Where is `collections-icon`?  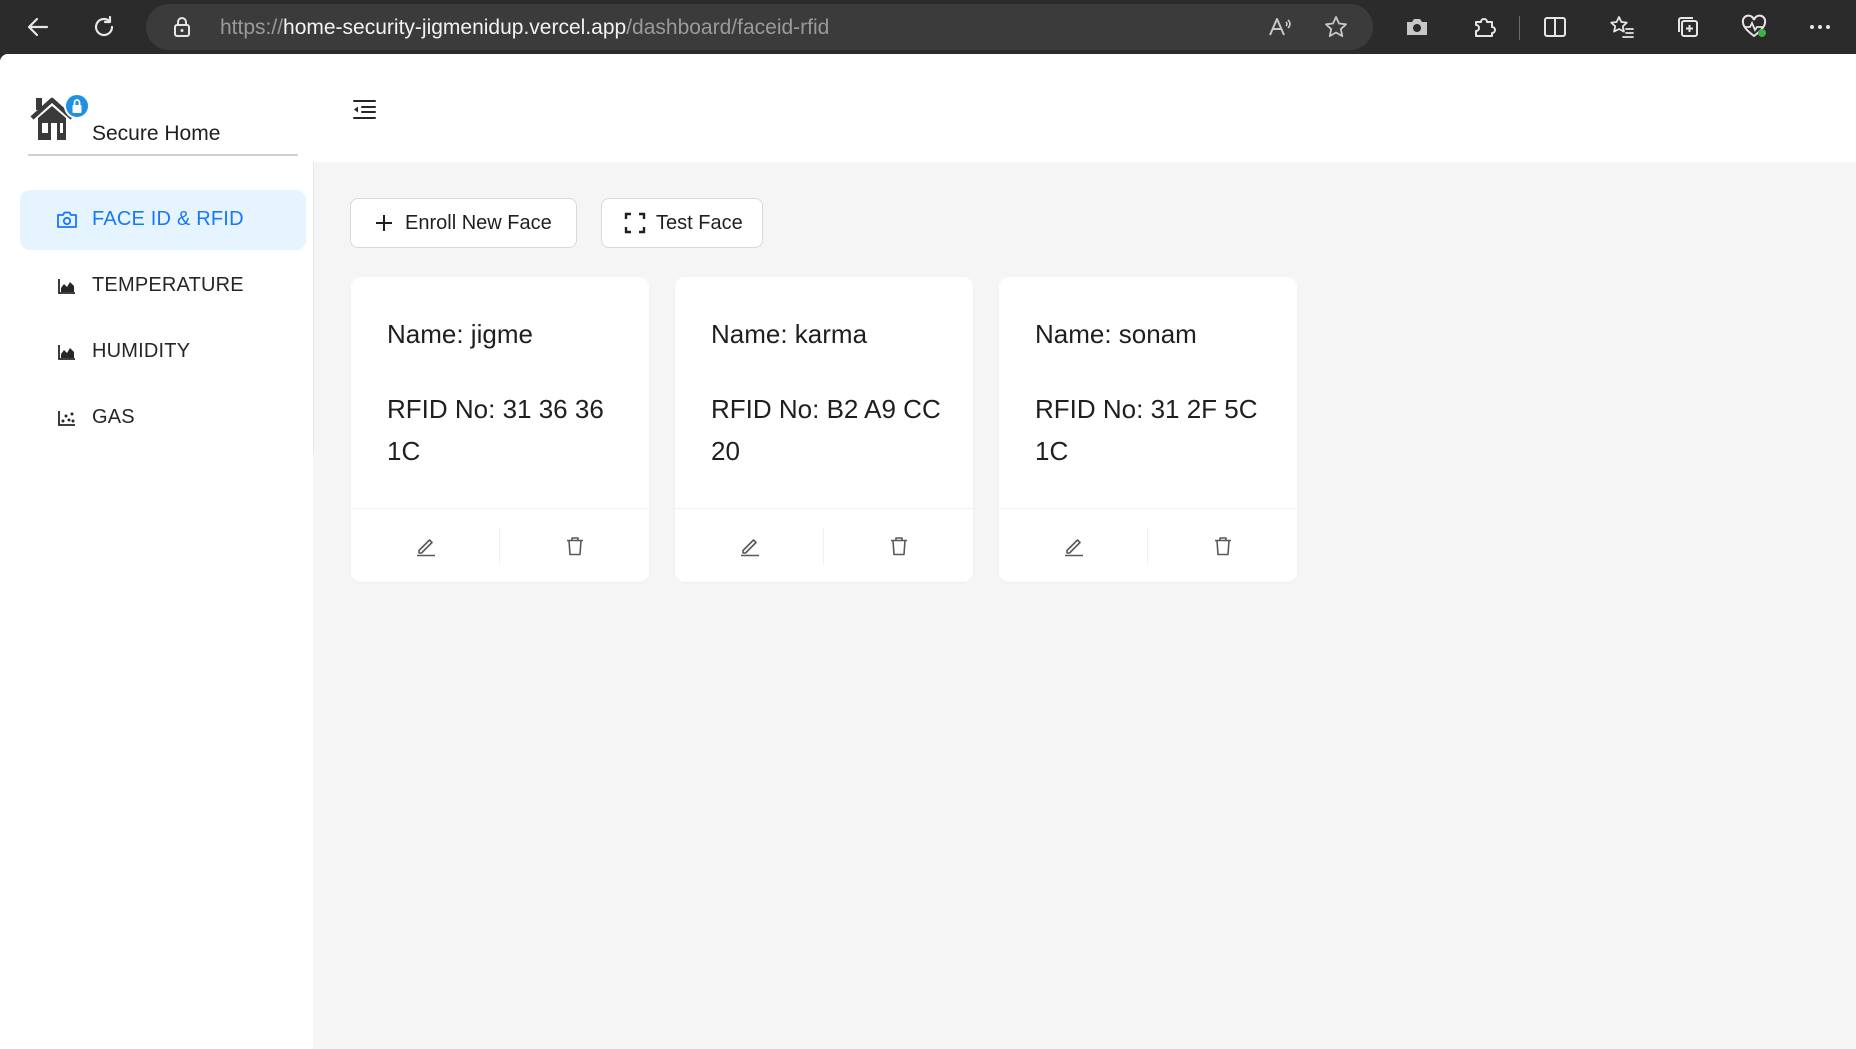
collections-icon is located at coordinates (1688, 27).